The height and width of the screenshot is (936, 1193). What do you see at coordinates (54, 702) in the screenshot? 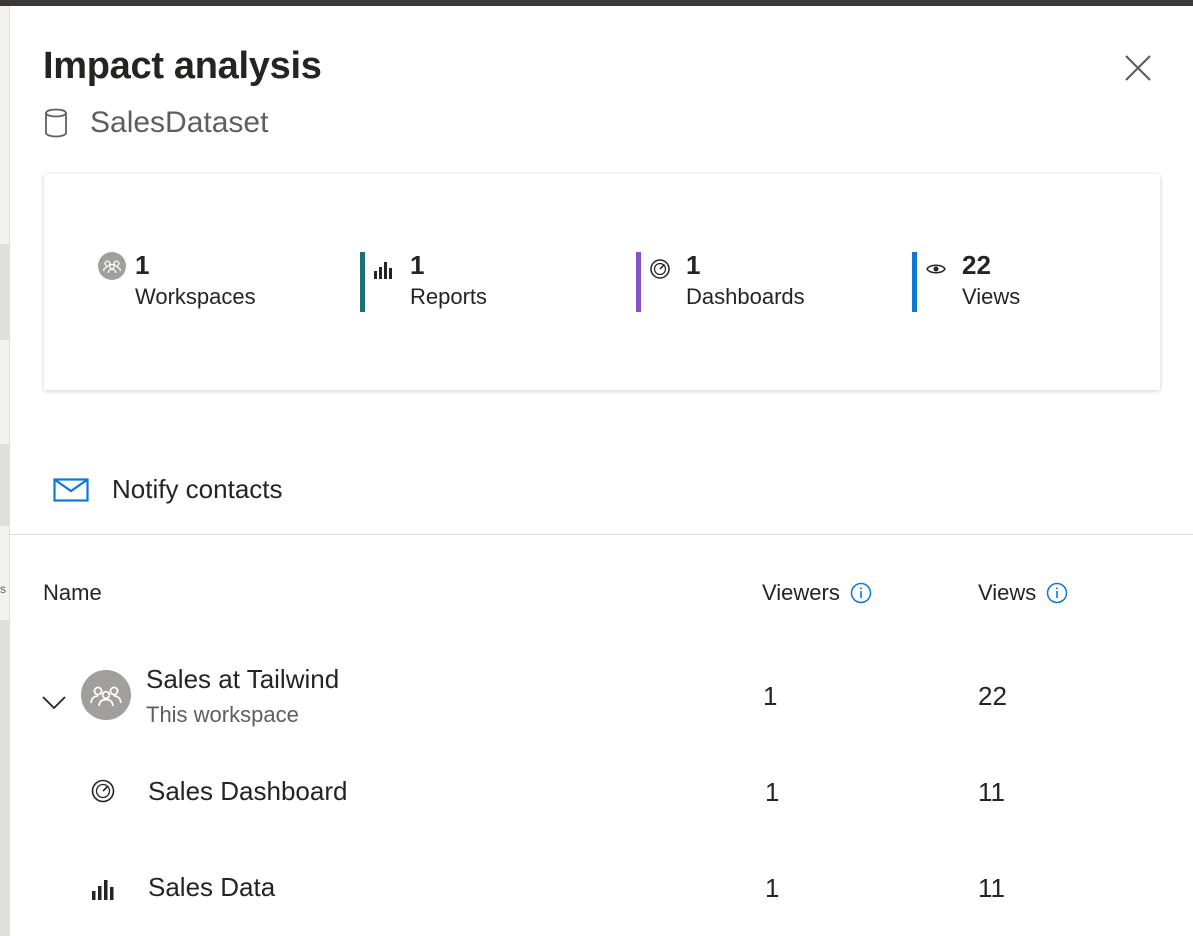
I see `chevron-down-icon` at bounding box center [54, 702].